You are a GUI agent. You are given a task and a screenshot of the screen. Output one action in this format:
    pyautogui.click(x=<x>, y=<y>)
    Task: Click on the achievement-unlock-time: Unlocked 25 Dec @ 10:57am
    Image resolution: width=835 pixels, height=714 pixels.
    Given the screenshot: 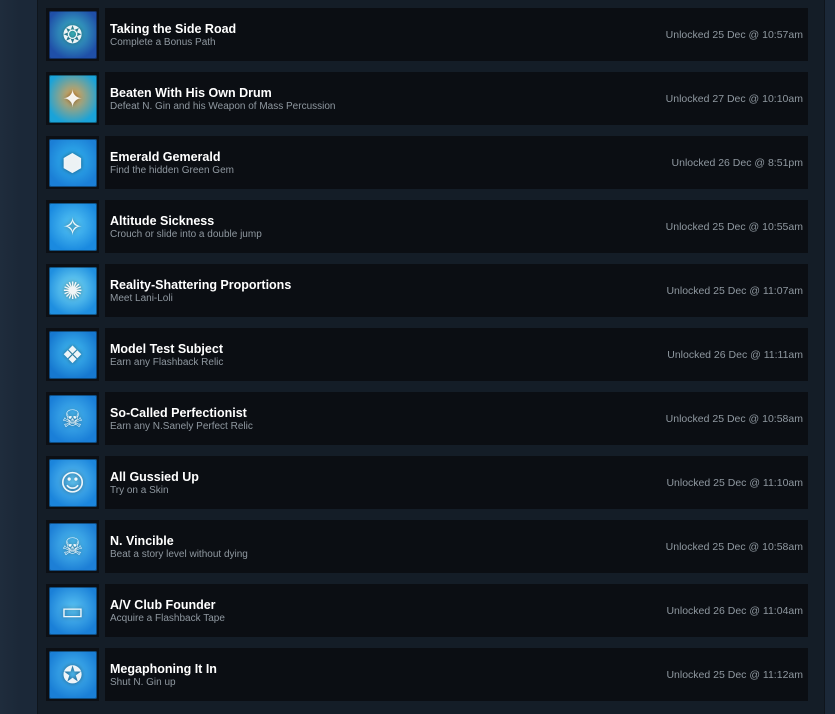 What is the action you would take?
    pyautogui.click(x=734, y=35)
    